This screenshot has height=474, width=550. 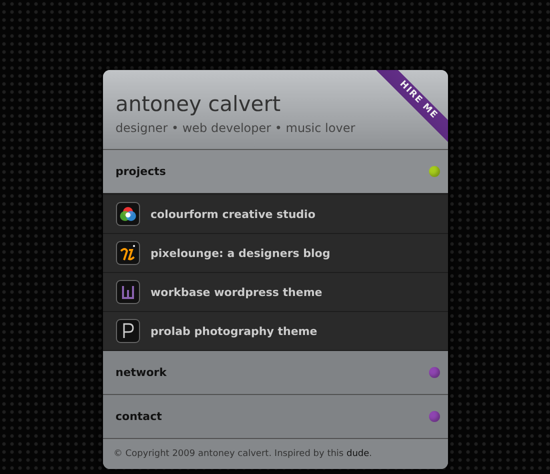 I want to click on project-item: workbase wordpress theme, so click(x=275, y=292).